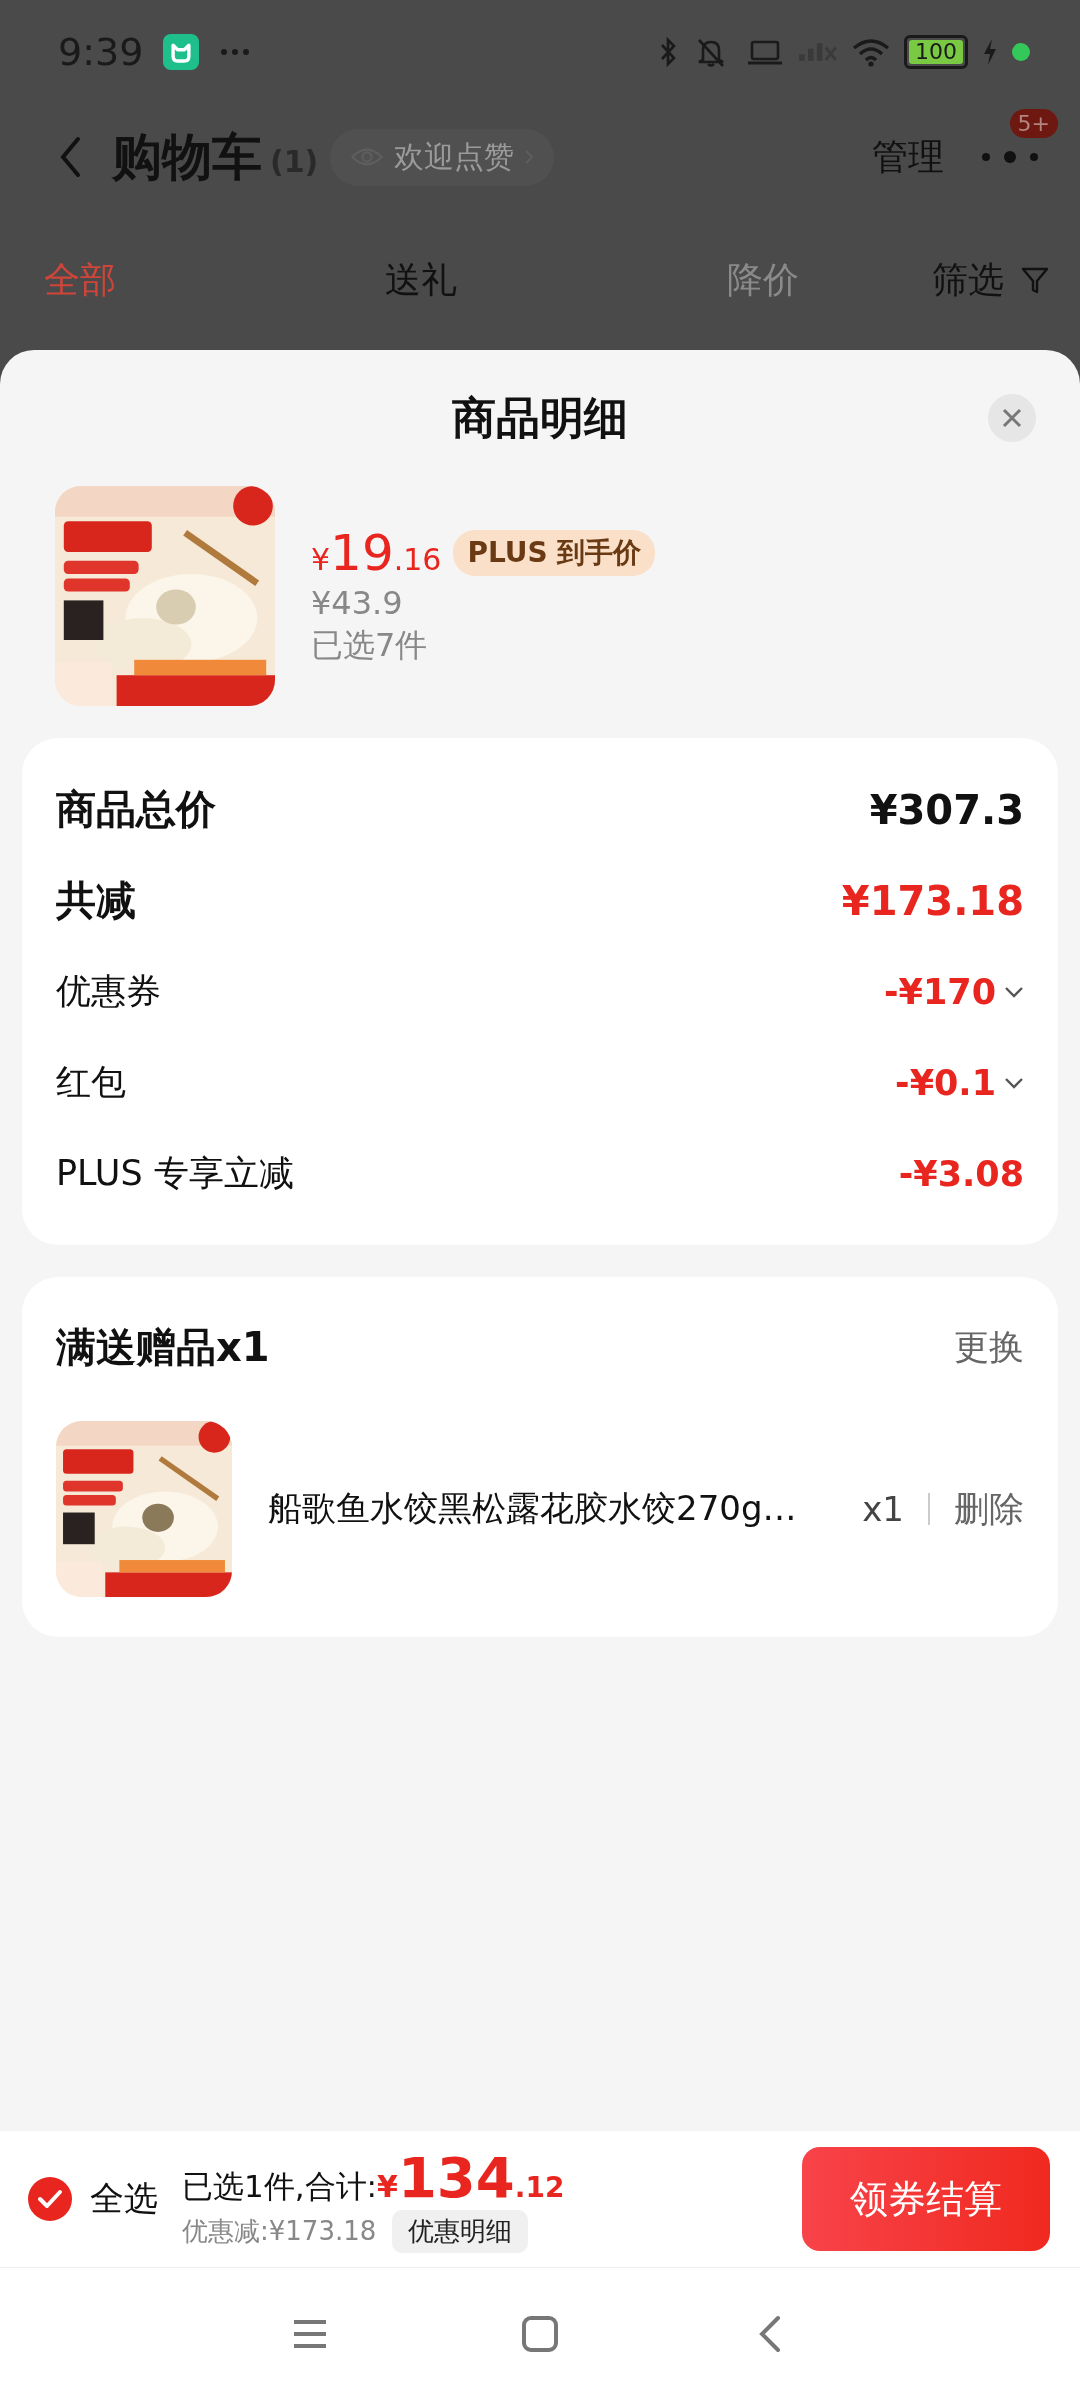 The image size is (1080, 2400). Describe the element at coordinates (554, 553) in the screenshot. I see `plus-price-tag: PLUS 到手价` at that location.